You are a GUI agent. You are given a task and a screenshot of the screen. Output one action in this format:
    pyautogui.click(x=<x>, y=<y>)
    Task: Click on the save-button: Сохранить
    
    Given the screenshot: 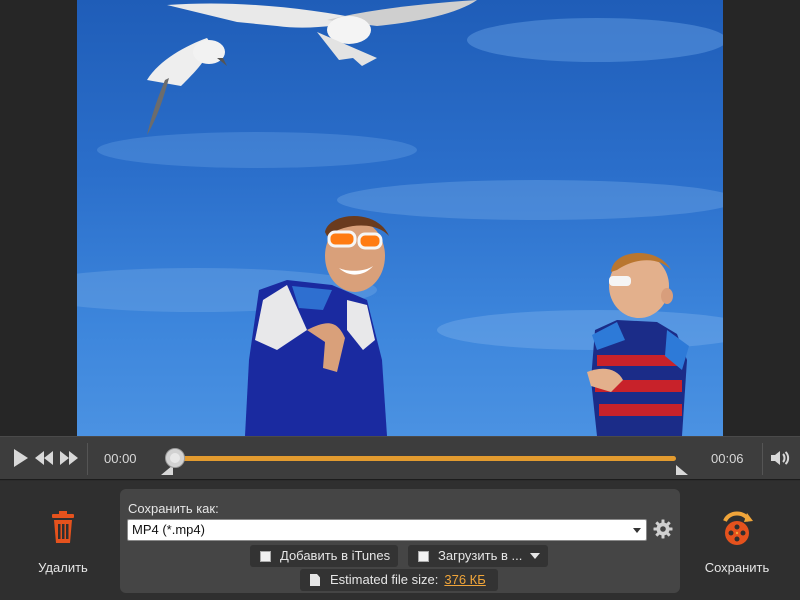 What is the action you would take?
    pyautogui.click(x=737, y=541)
    